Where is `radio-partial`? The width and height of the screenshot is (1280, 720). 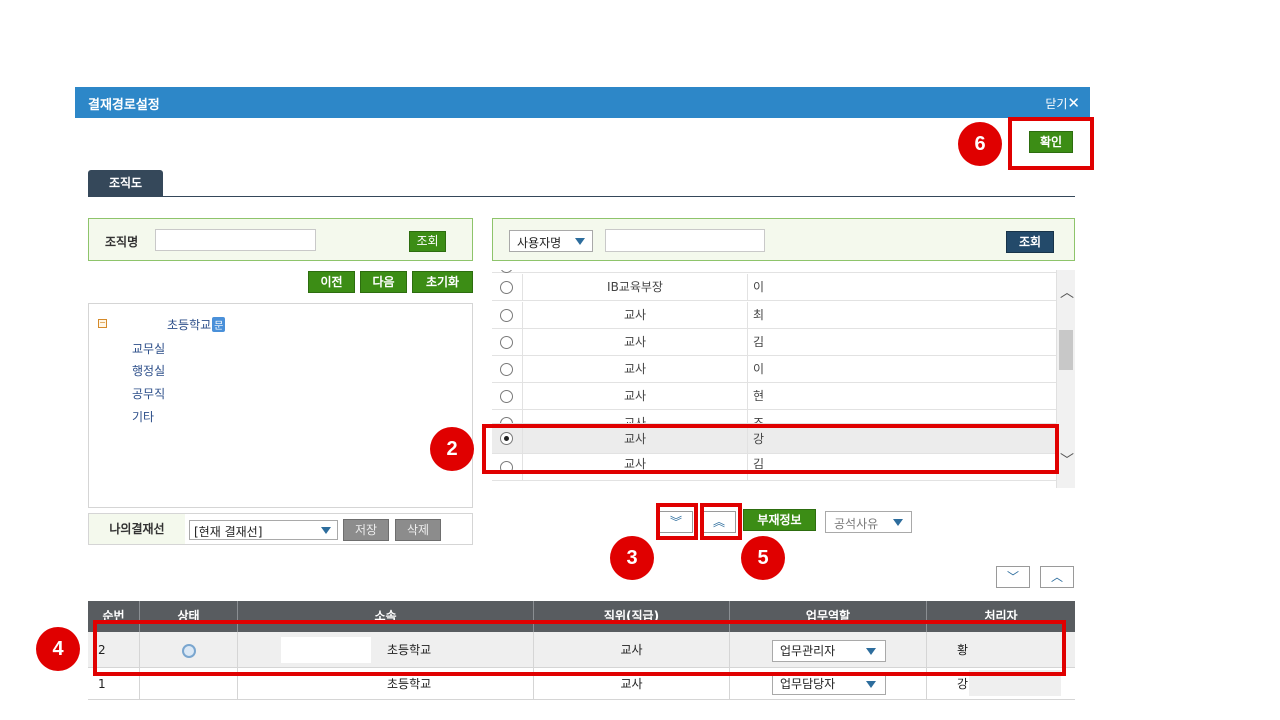 radio-partial is located at coordinates (506, 271).